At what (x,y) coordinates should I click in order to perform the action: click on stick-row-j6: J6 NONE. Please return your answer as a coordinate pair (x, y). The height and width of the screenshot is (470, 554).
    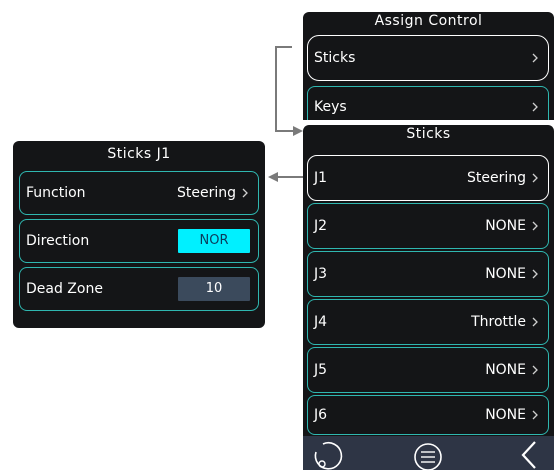
    Looking at the image, I should click on (428, 415).